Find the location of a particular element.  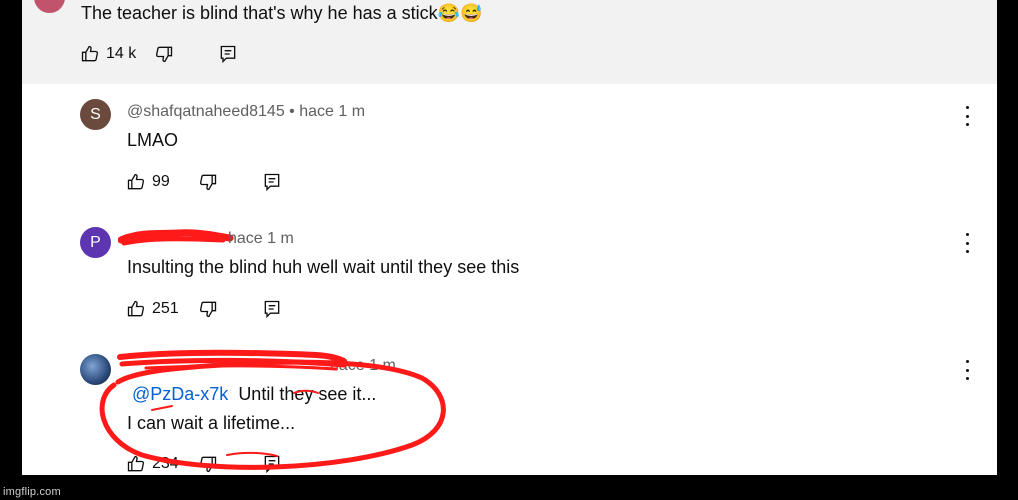

comment-actions: 99 is located at coordinates (206, 182).